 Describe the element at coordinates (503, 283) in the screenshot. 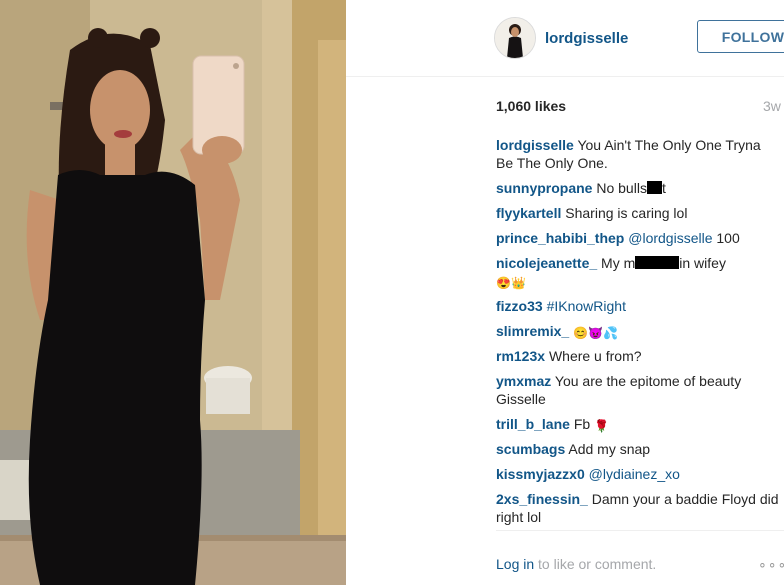

I see `heart-eyes-emoji: 😍` at that location.